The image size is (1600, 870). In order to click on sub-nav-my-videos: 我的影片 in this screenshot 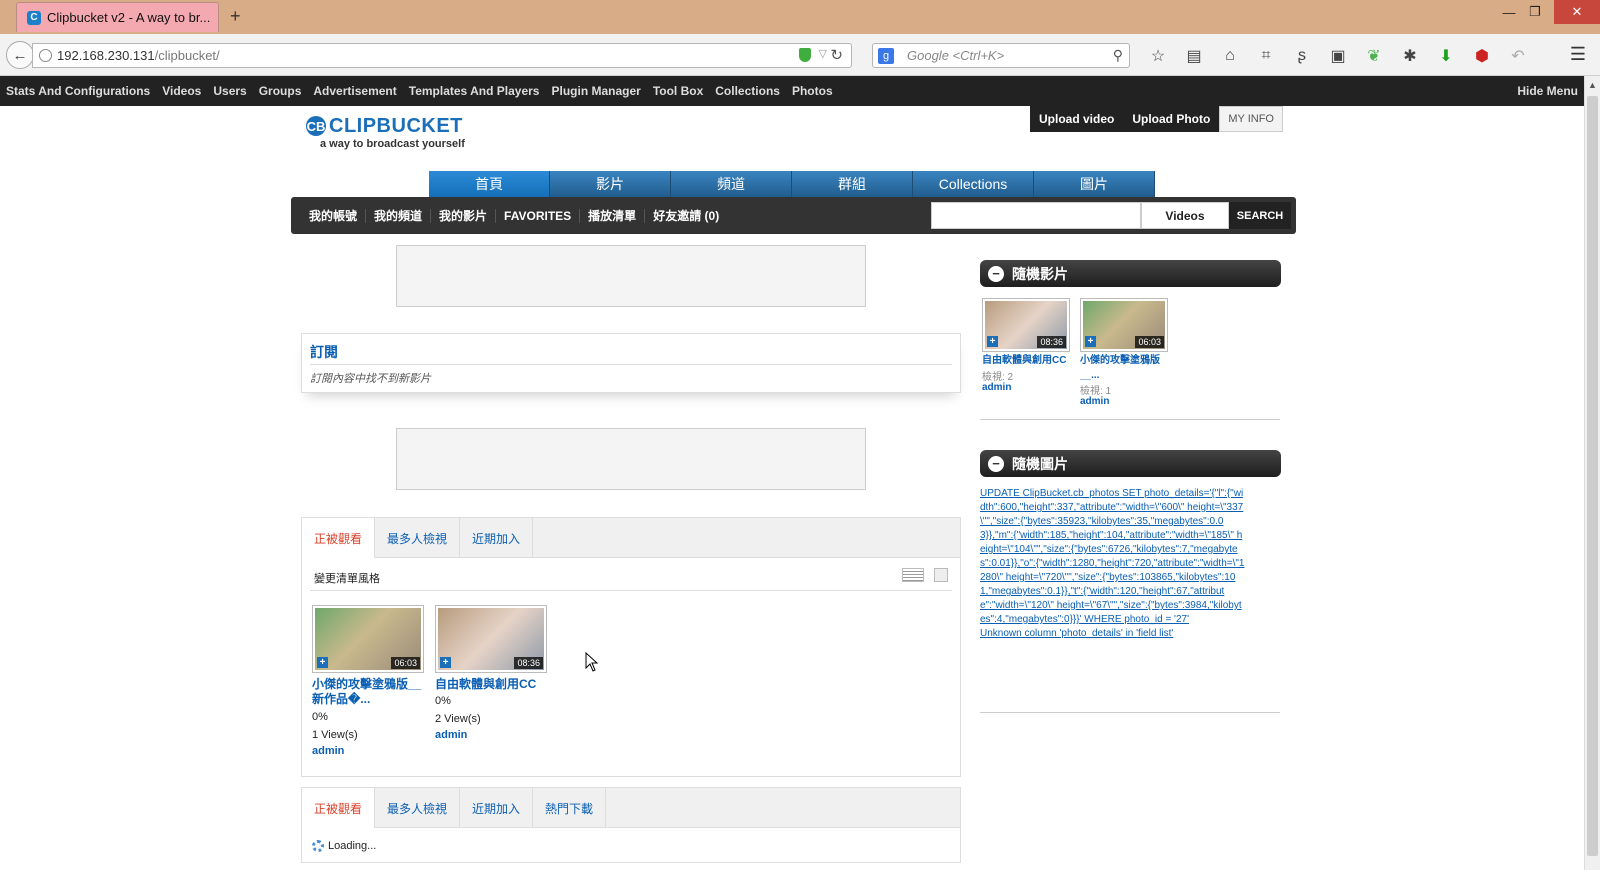, I will do `click(464, 215)`.